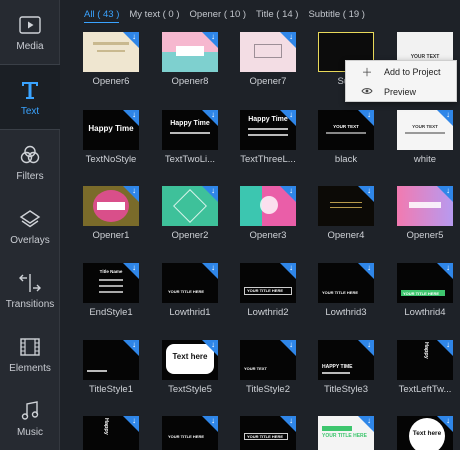 Image resolution: width=460 pixels, height=450 pixels. What do you see at coordinates (425, 138) in the screenshot?
I see `template-card: YOUR TEXT ↓ white` at bounding box center [425, 138].